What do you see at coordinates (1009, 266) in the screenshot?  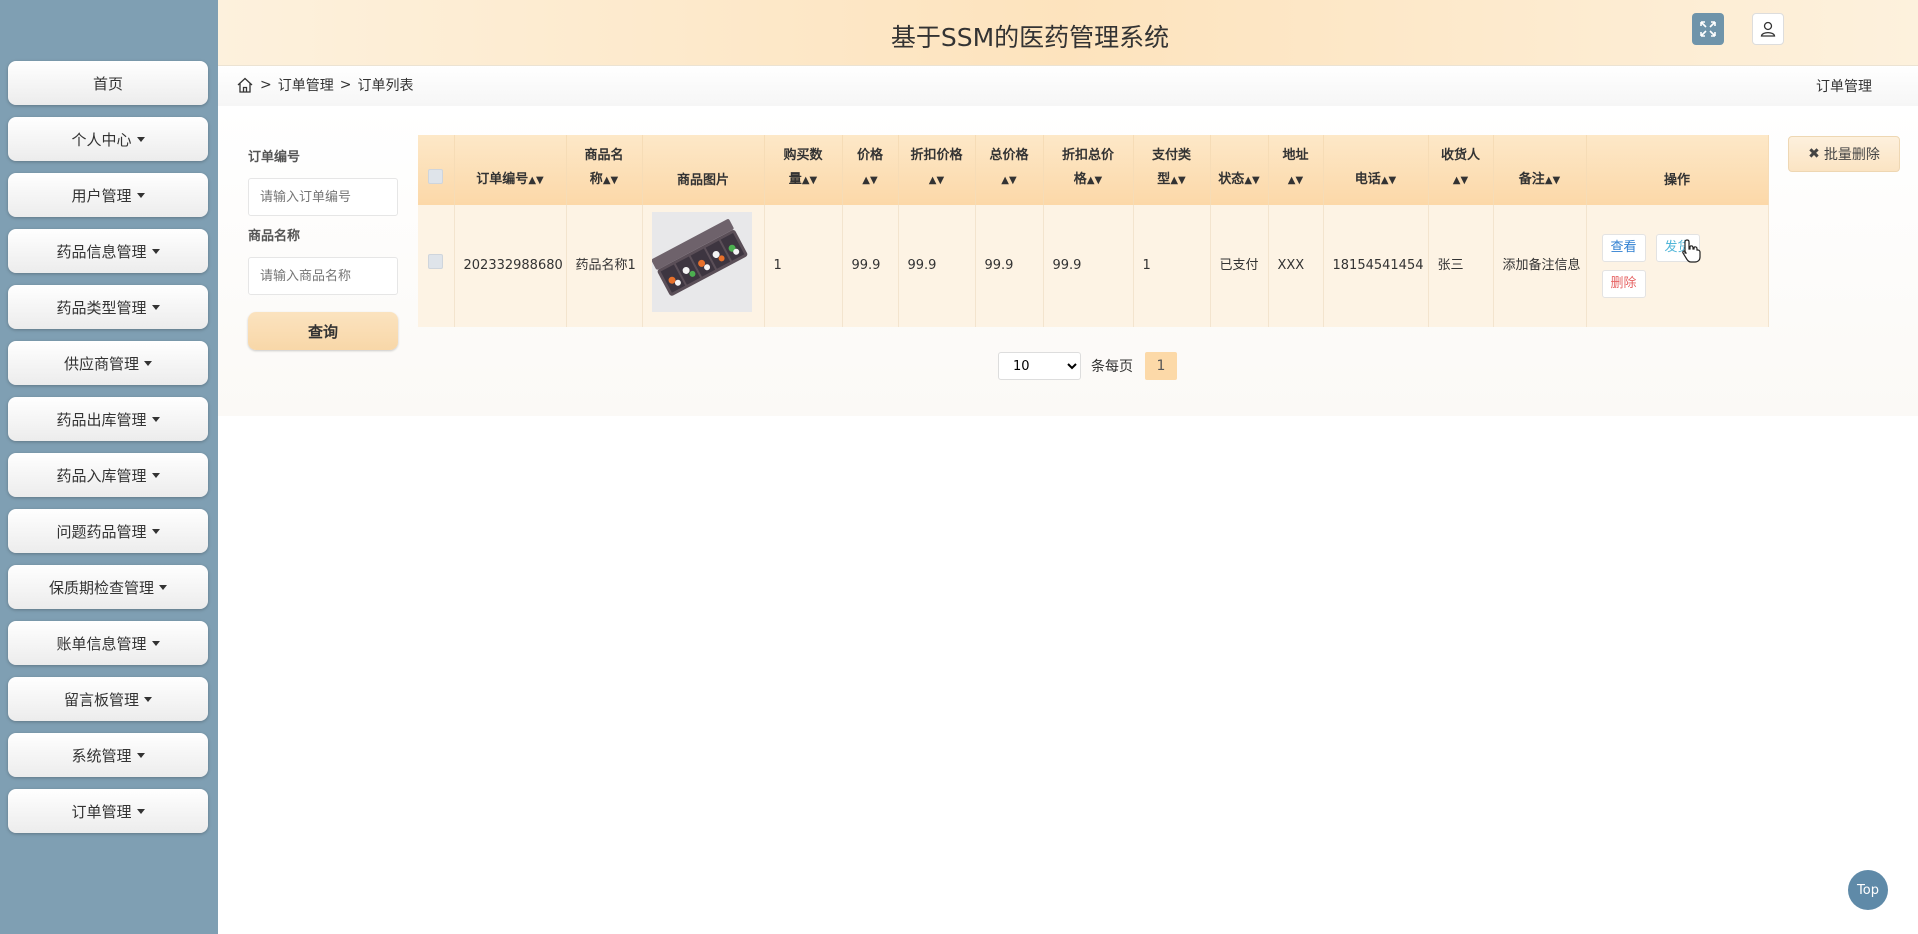 I see `cell-total-price: 99.9` at bounding box center [1009, 266].